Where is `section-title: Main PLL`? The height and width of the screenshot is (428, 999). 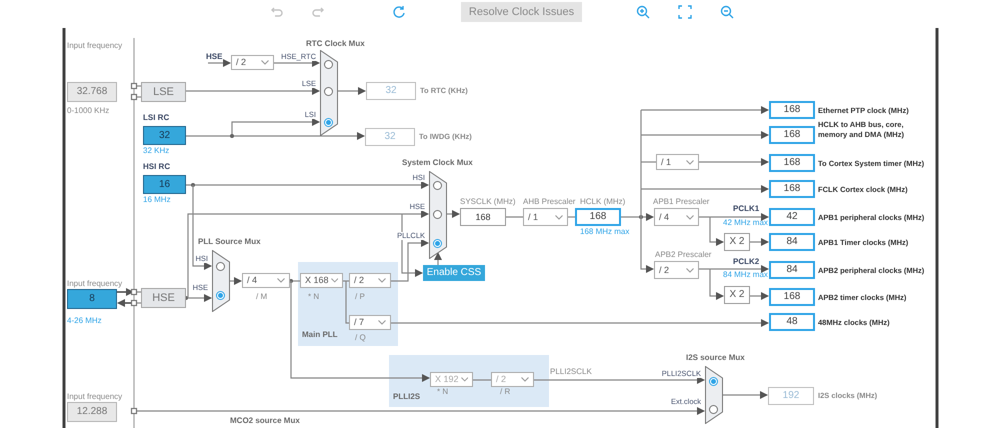 section-title: Main PLL is located at coordinates (320, 335).